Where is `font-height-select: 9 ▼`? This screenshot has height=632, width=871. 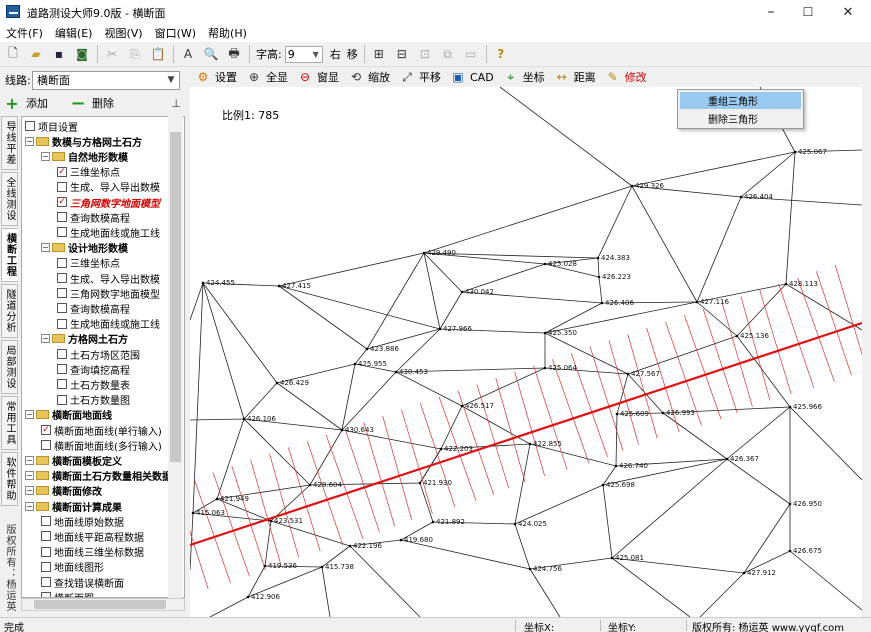
font-height-select: 9 ▼ is located at coordinates (303, 54).